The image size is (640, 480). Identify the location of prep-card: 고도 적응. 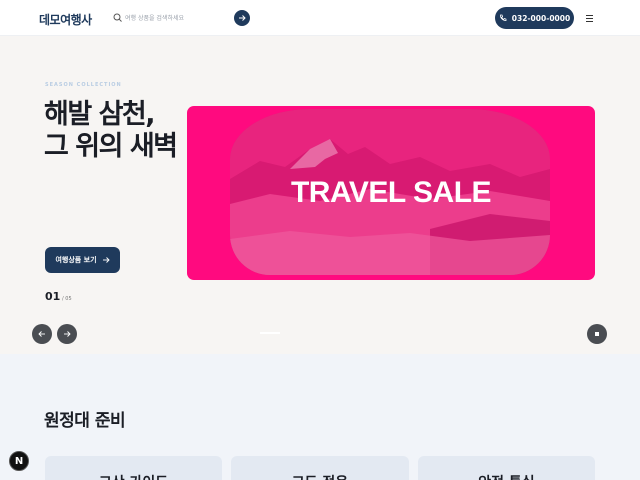
(320, 468).